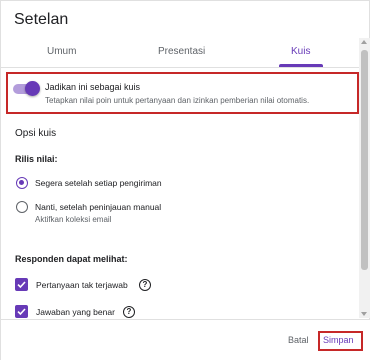 The image size is (370, 360). Describe the element at coordinates (36, 133) in the screenshot. I see `quiz-options-title: Opsi kuis` at that location.